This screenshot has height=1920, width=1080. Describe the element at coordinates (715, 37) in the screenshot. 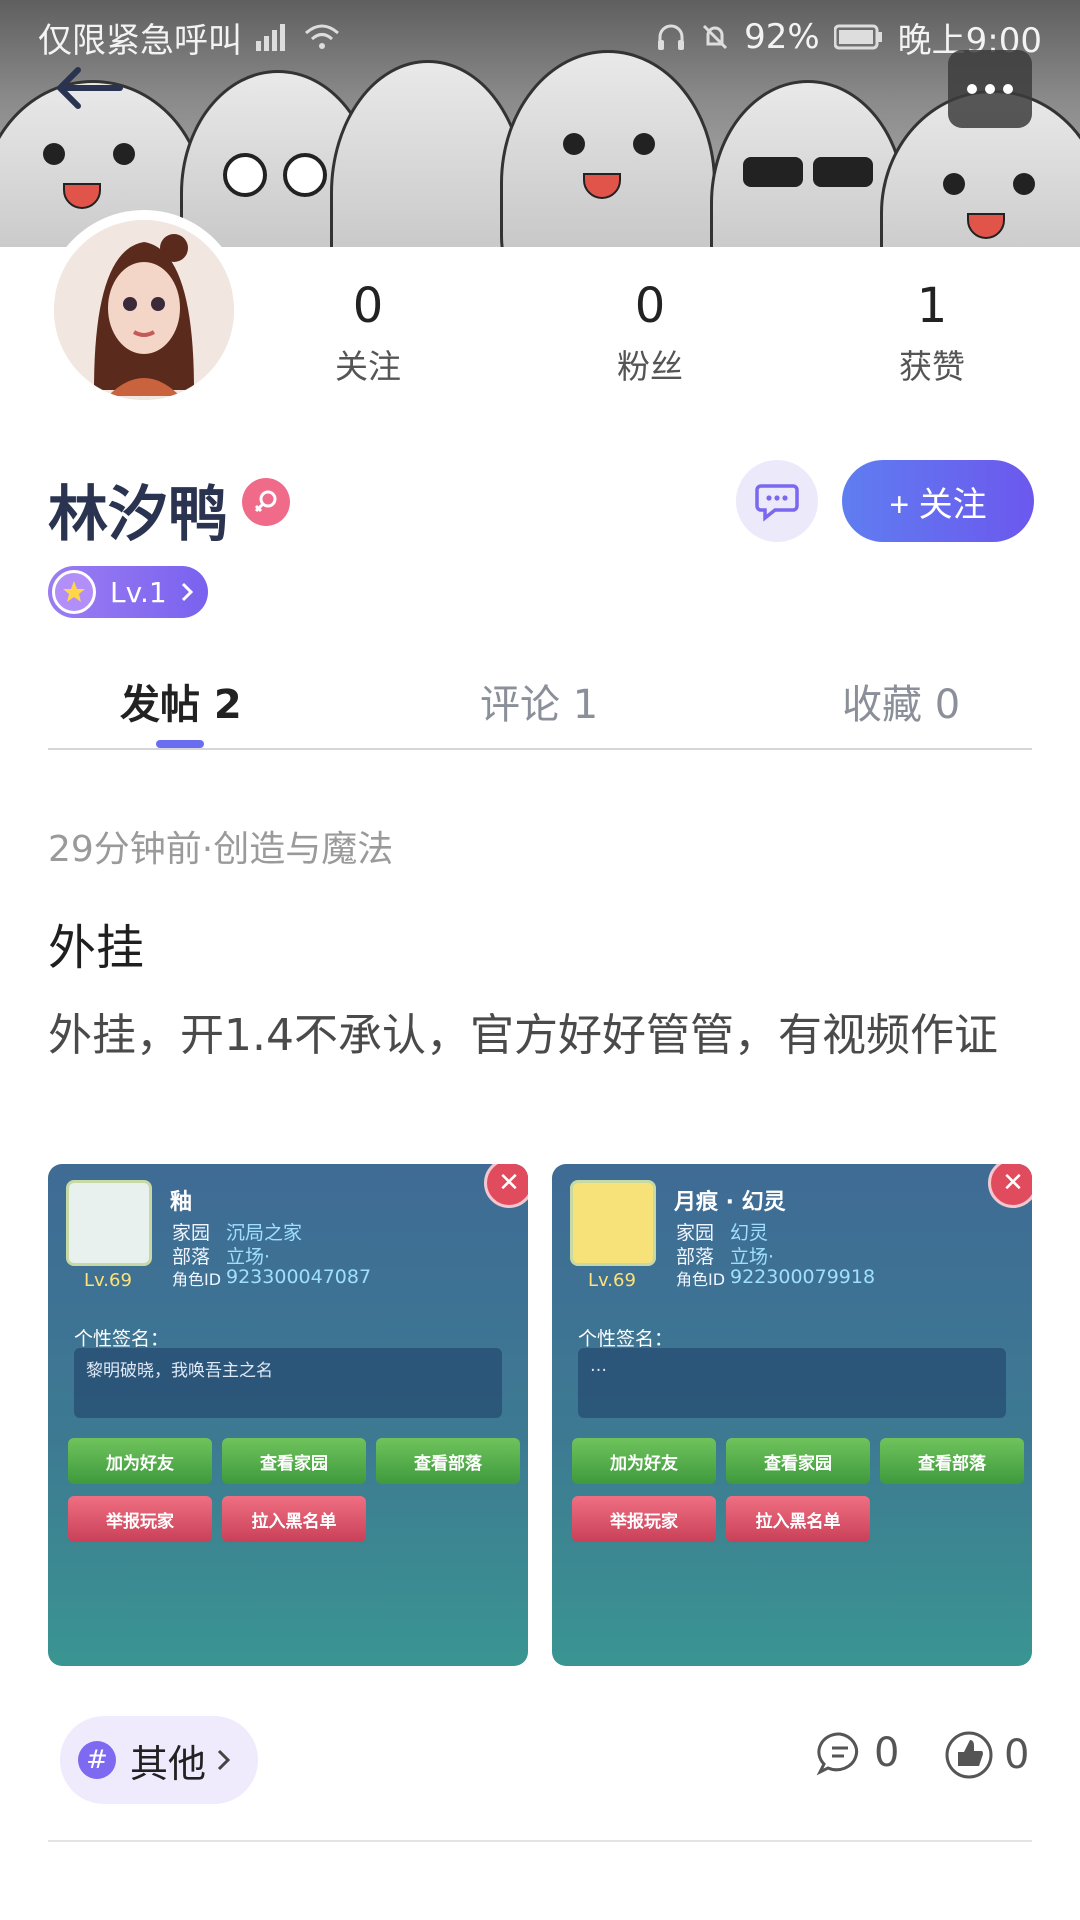

I see `mute-bell-icon` at that location.